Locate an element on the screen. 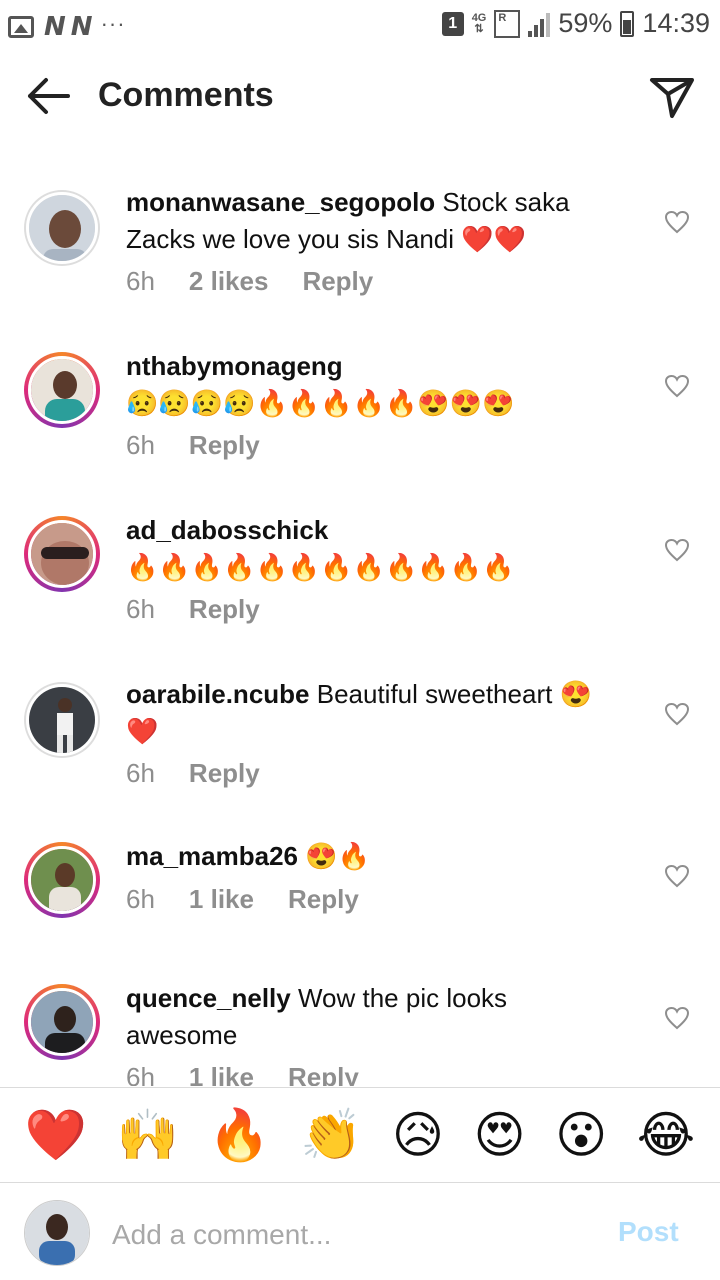  comment-meta: 6h 2 likes Reply is located at coordinates (249, 281).